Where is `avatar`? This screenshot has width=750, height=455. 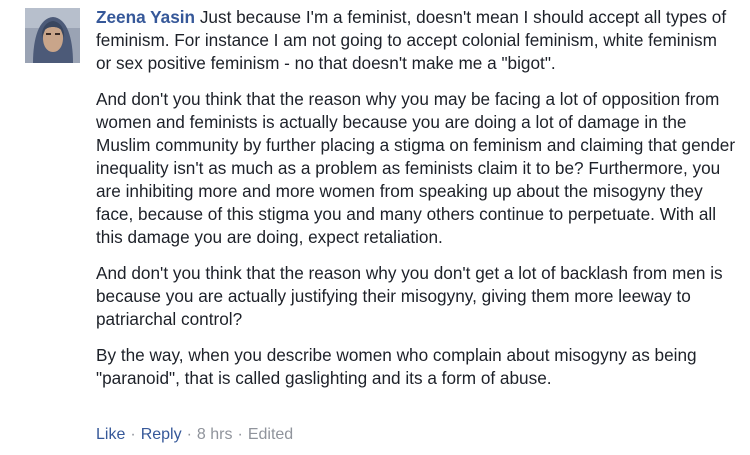
avatar is located at coordinates (52, 35).